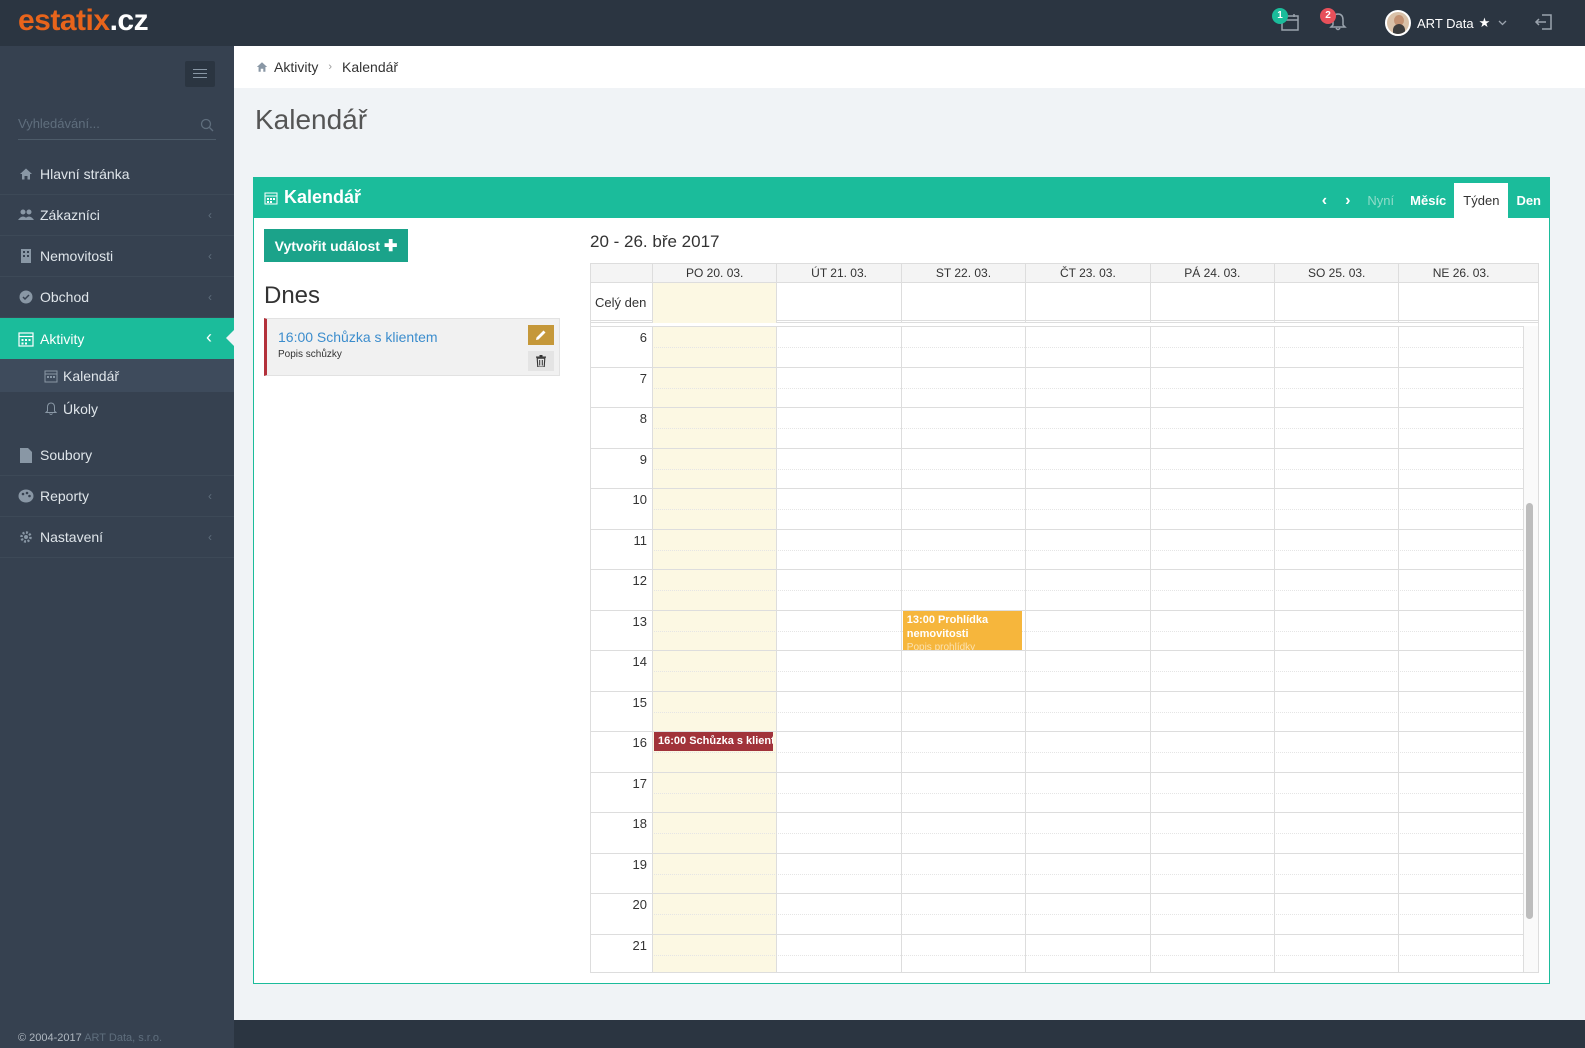 The image size is (1585, 1048). What do you see at coordinates (117, 215) in the screenshot?
I see `sidebar-item-customers: Zákazníci ‹` at bounding box center [117, 215].